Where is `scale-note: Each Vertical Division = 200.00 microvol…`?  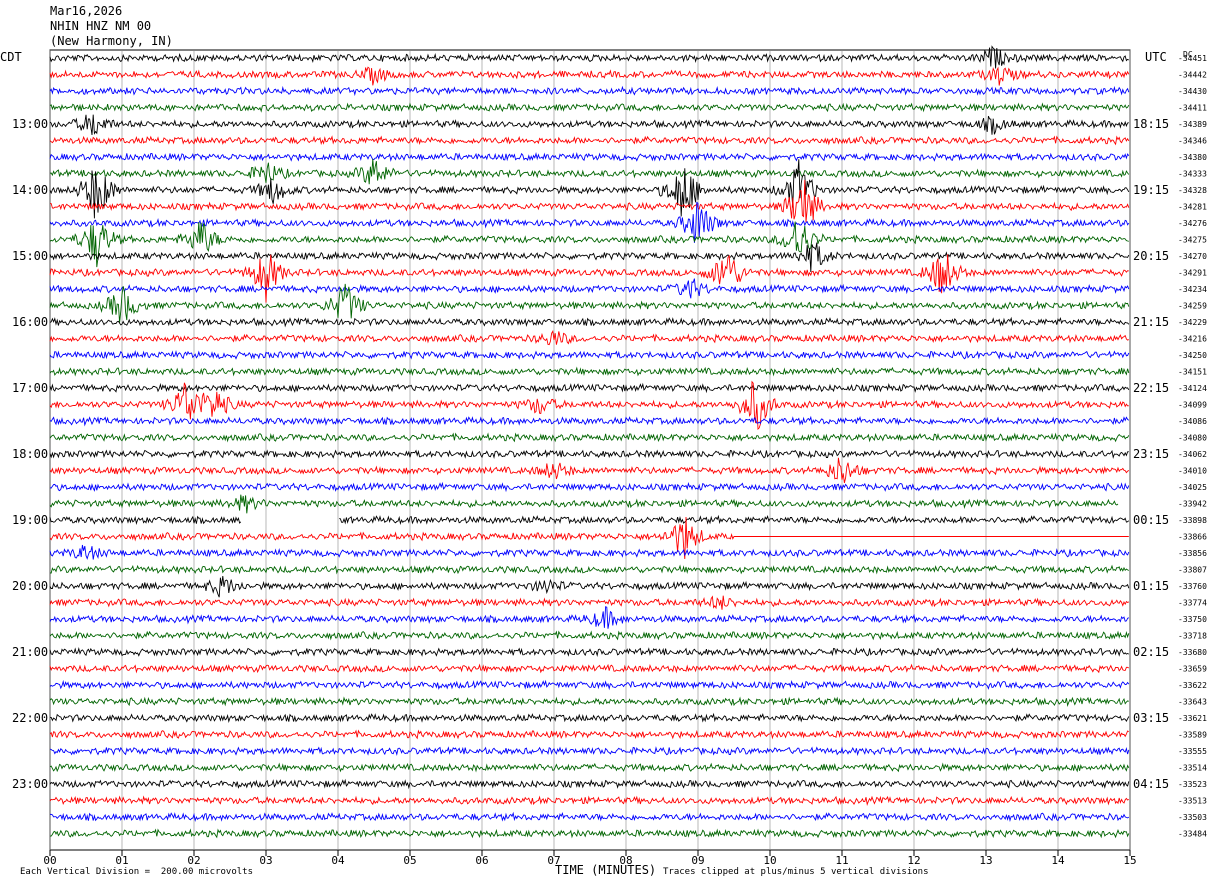
scale-note: Each Vertical Division = 200.00 microvol… is located at coordinates (136, 872).